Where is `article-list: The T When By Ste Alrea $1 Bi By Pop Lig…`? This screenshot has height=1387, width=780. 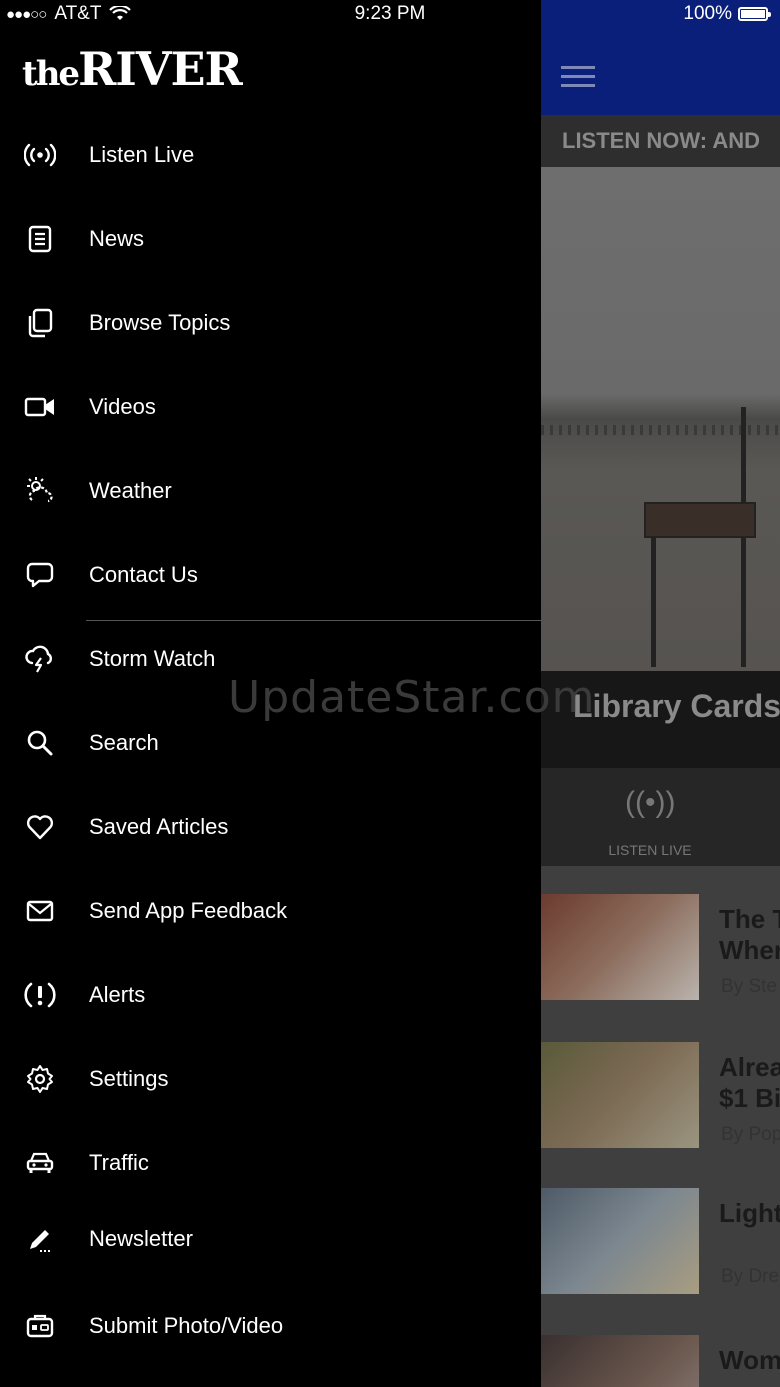
article-list: The T When By Ste Alrea $1 Bi By Pop Lig… is located at coordinates (660, 1126).